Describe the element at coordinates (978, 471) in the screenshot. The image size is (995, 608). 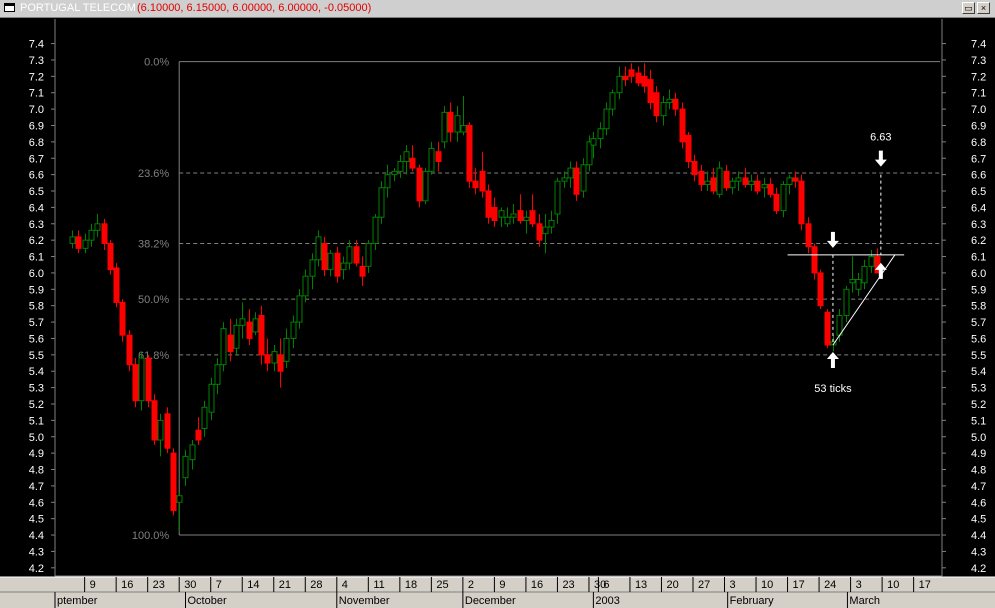
I see `y-tick-label-right: 4.8` at that location.